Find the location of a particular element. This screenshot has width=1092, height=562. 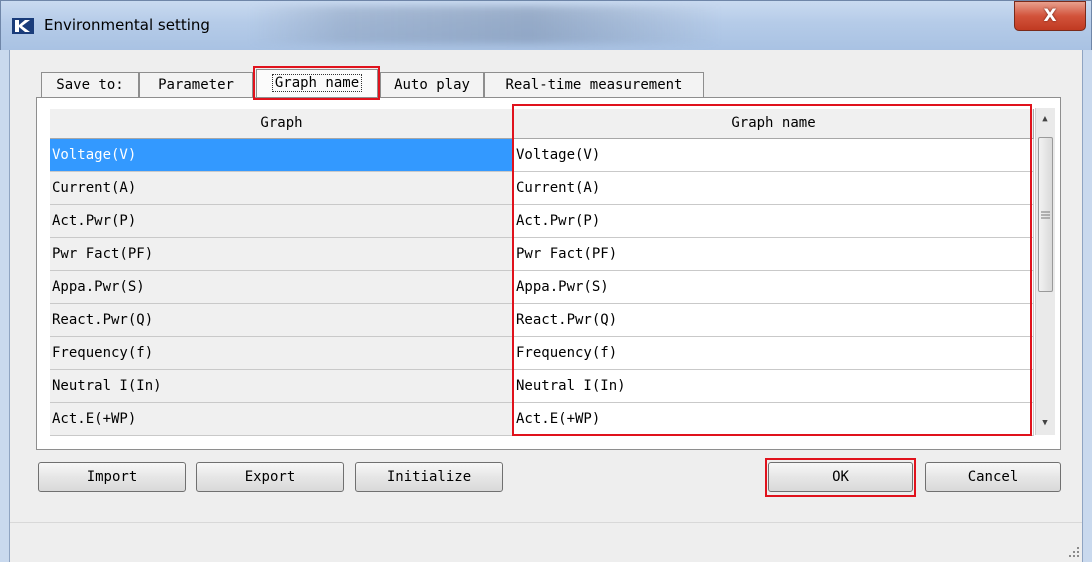

graph-cell: Frequency(f) is located at coordinates (281, 353).